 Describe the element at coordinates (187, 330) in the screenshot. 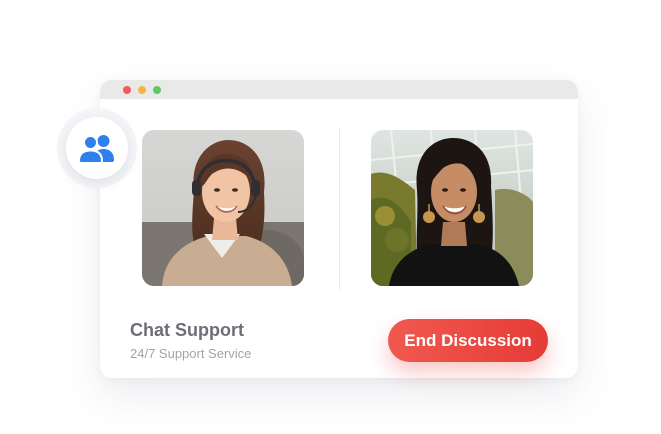

I see `support-title: Chat Support` at that location.